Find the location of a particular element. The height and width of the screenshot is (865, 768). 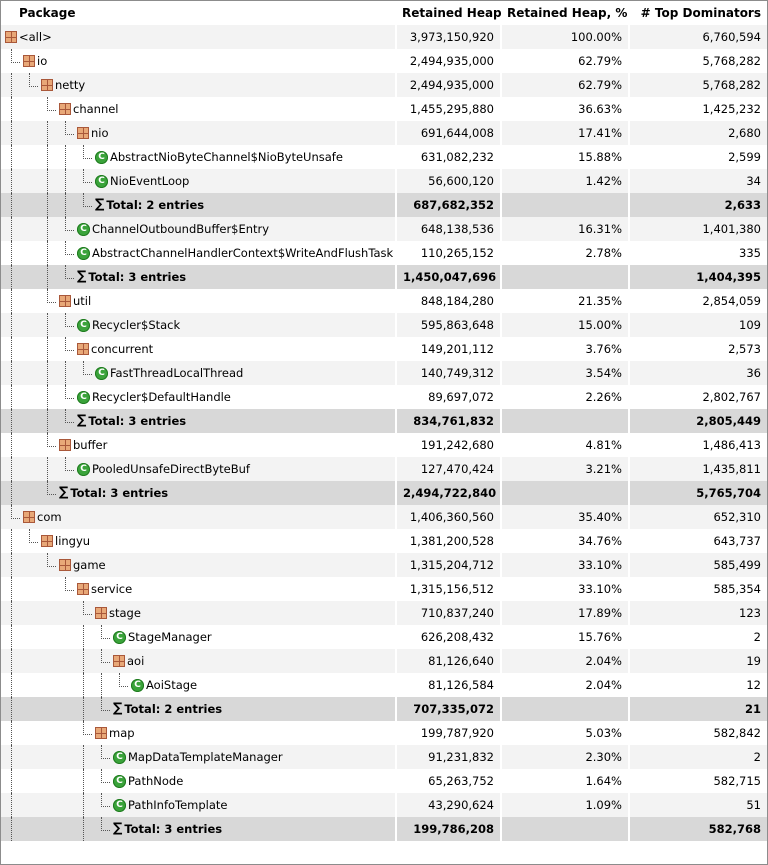

table-row: <all> 3,973,150,920 100.00% 6,760,594 is located at coordinates (384, 37).